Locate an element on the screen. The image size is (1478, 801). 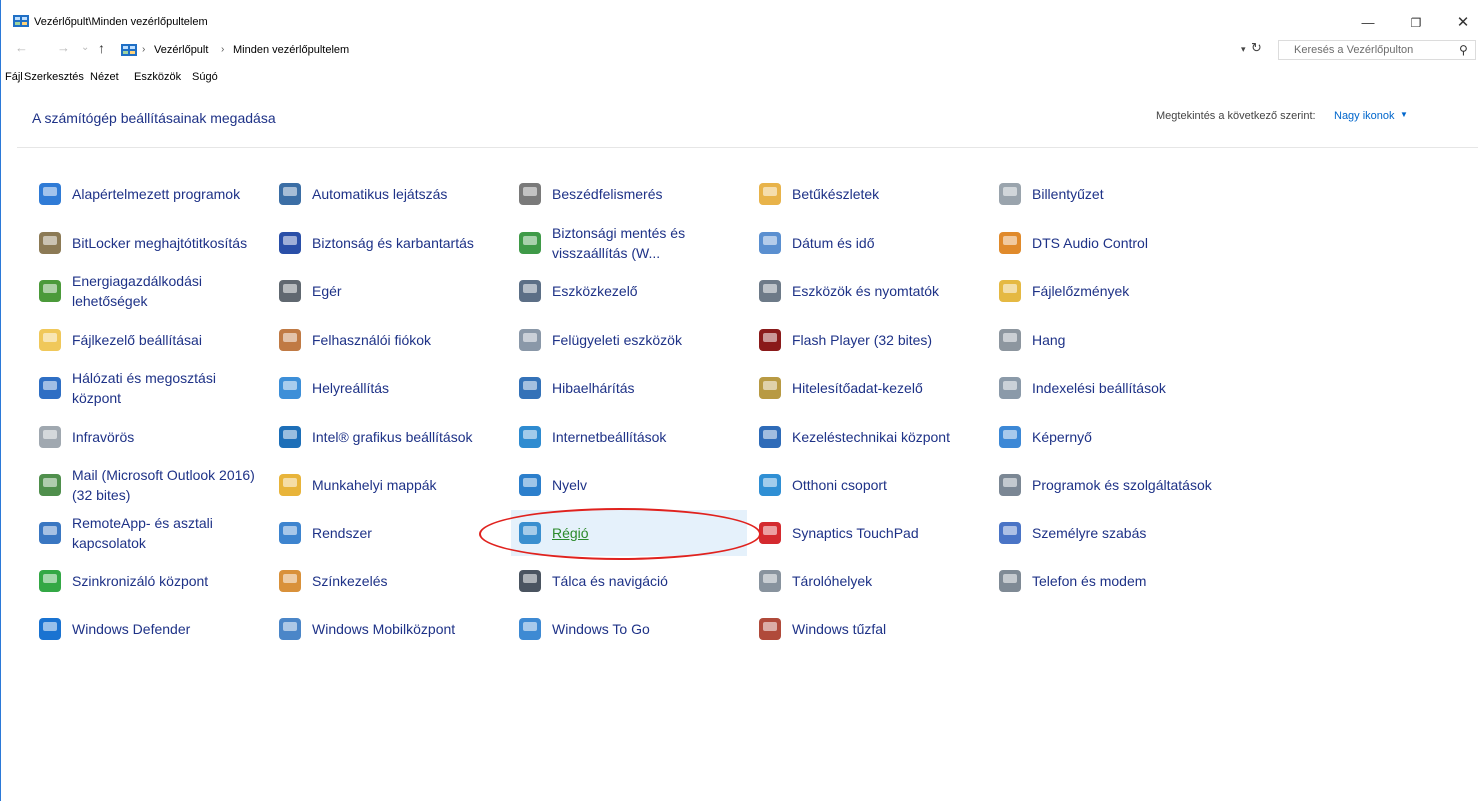
control-panel-item: Internetbeállítások is located at coordinates (629, 437).